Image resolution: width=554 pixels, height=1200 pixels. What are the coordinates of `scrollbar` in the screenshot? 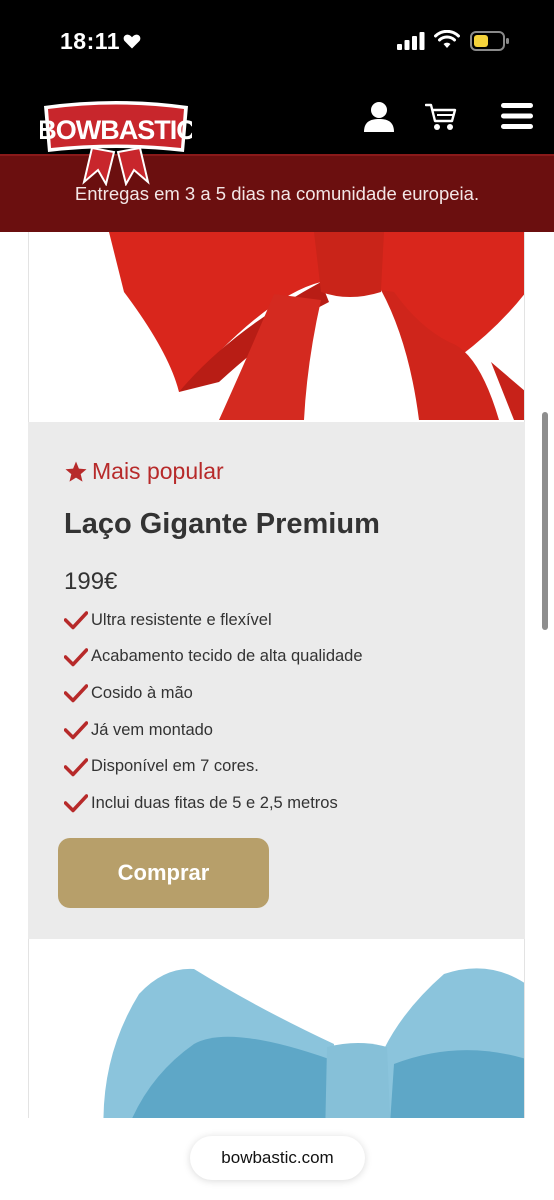 It's located at (545, 521).